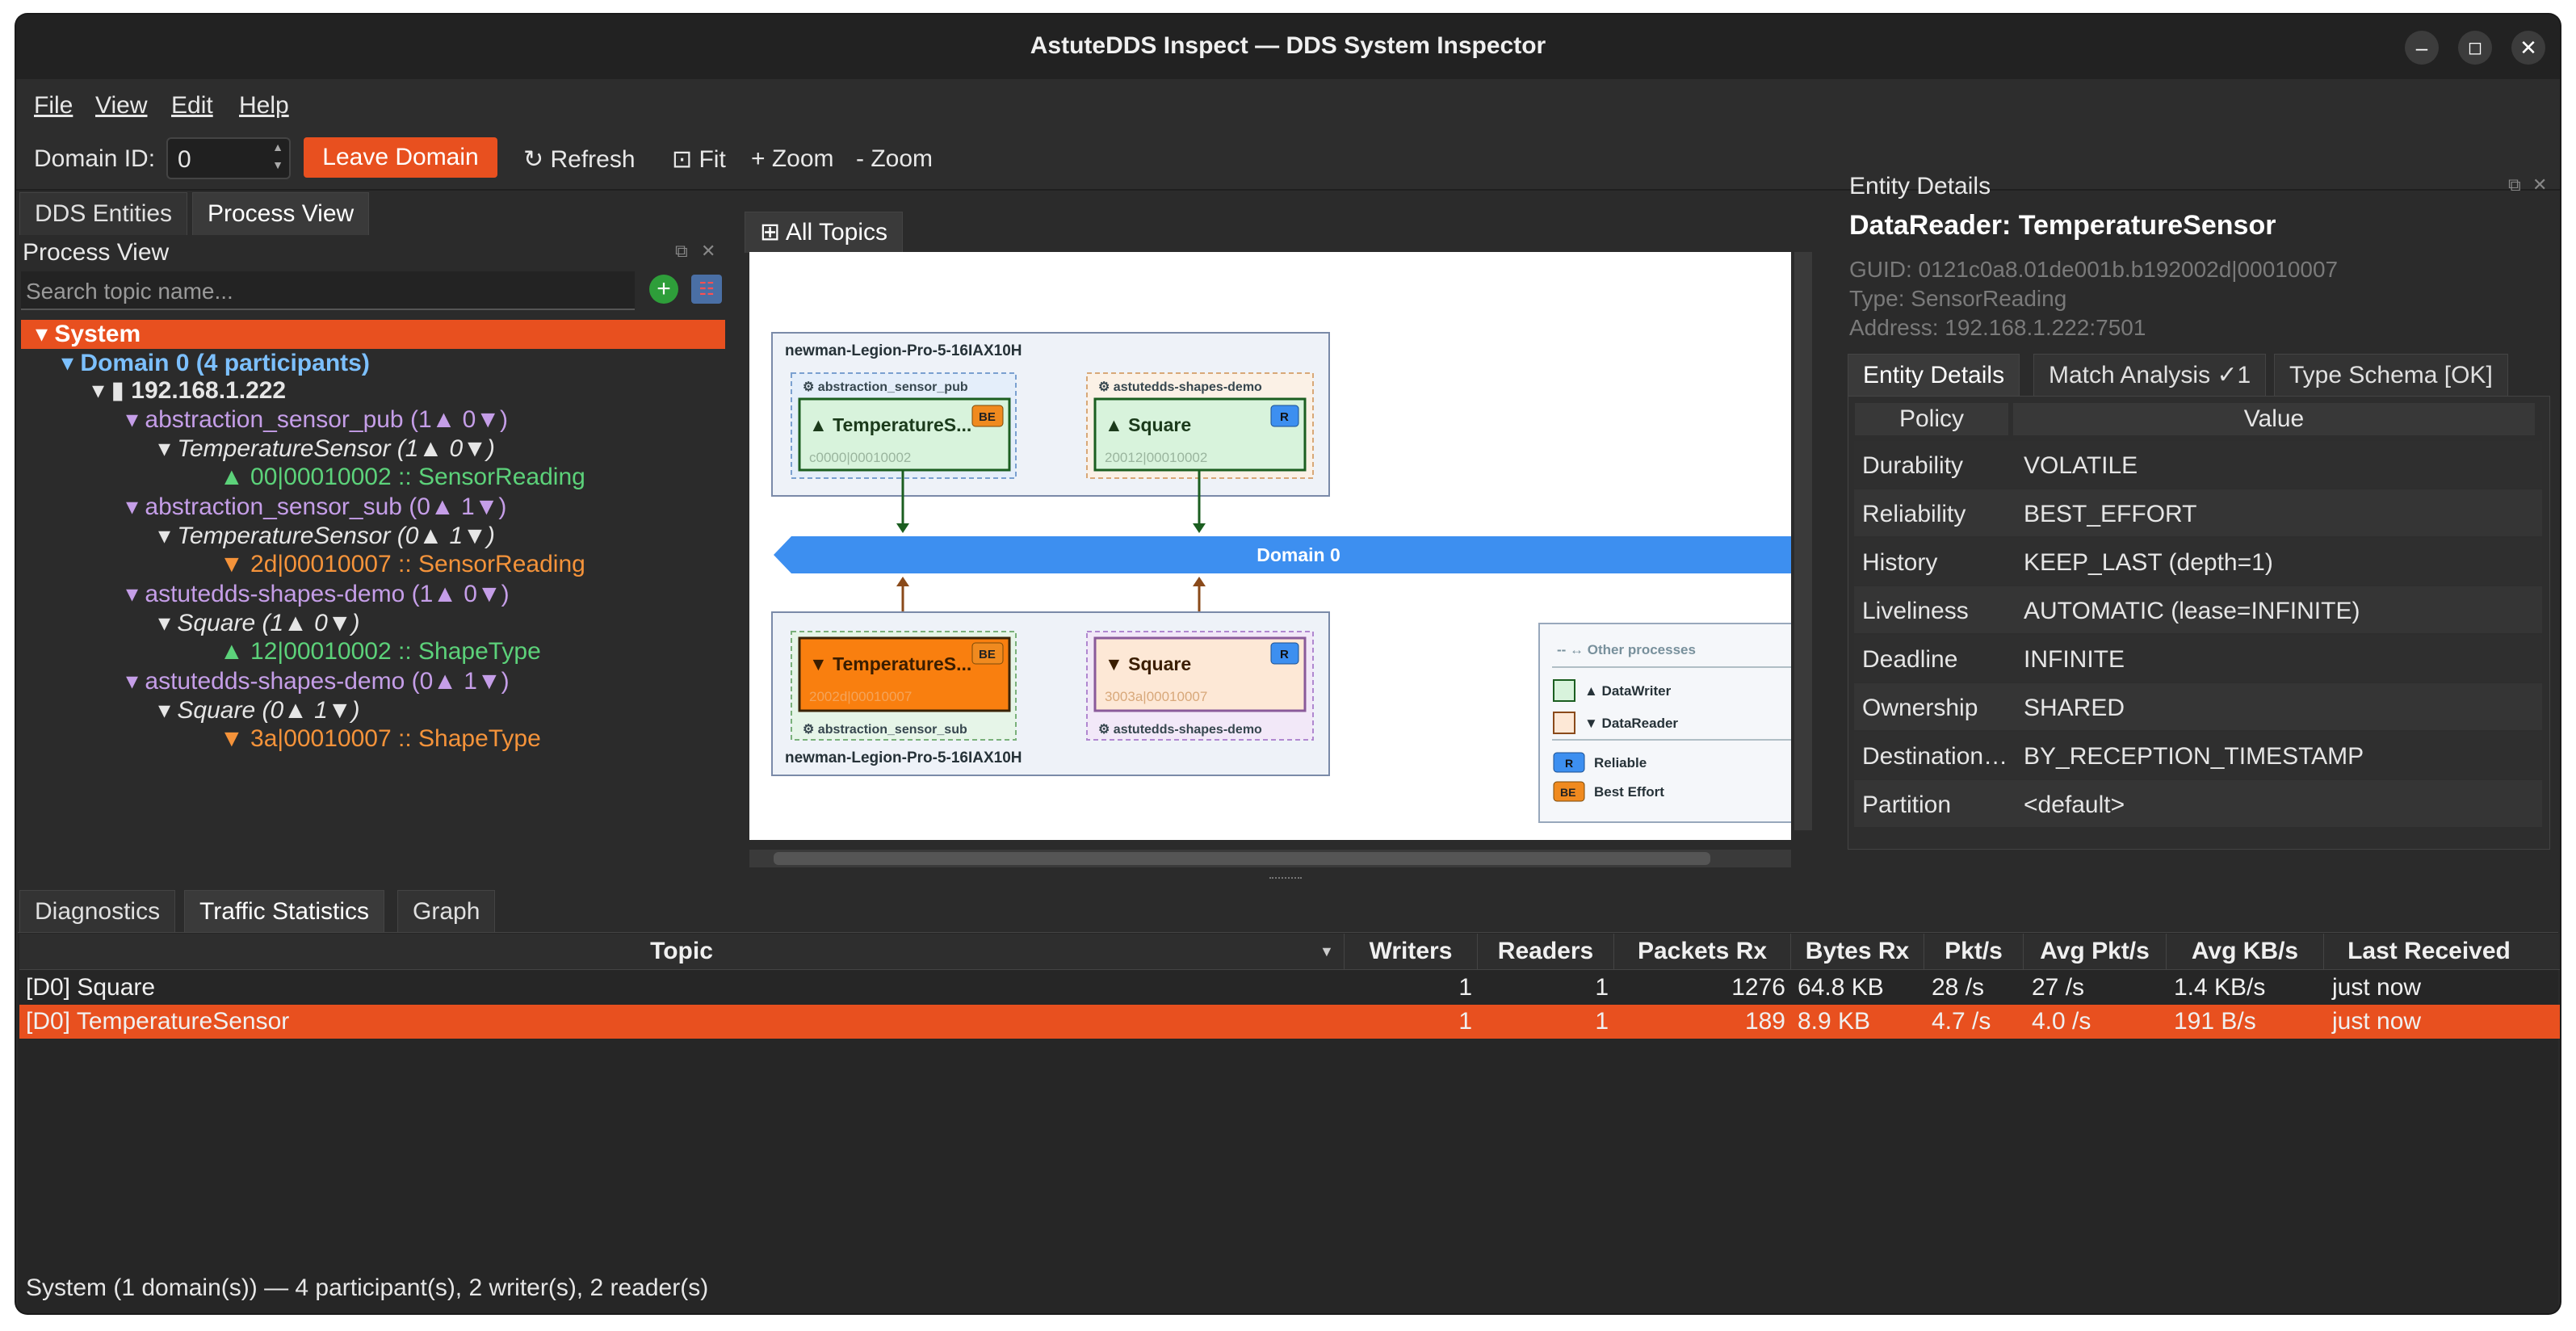 This screenshot has height=1331, width=2576. I want to click on tree-topic-label: TemperatureSensor (0▲ 1▼), so click(336, 536).